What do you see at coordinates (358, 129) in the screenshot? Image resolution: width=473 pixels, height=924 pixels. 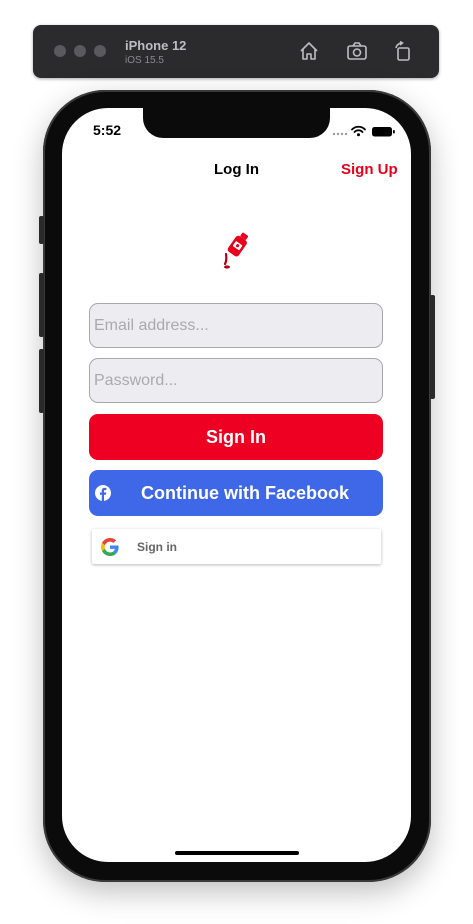 I see `wifi-icon` at bounding box center [358, 129].